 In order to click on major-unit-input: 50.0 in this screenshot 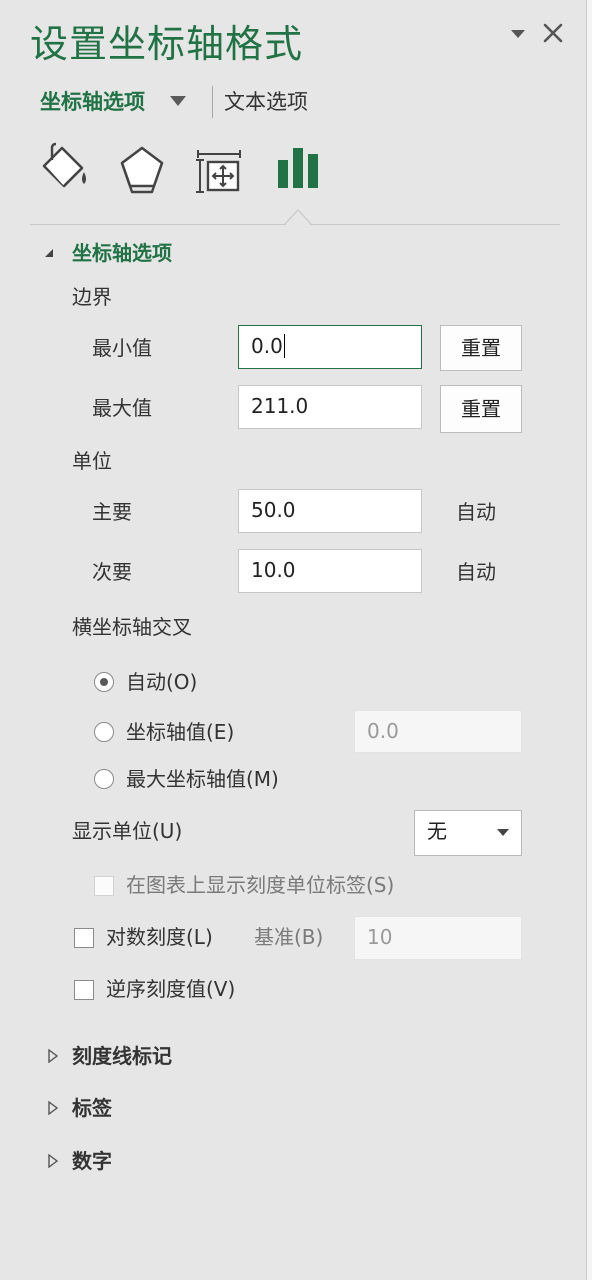, I will do `click(330, 511)`.